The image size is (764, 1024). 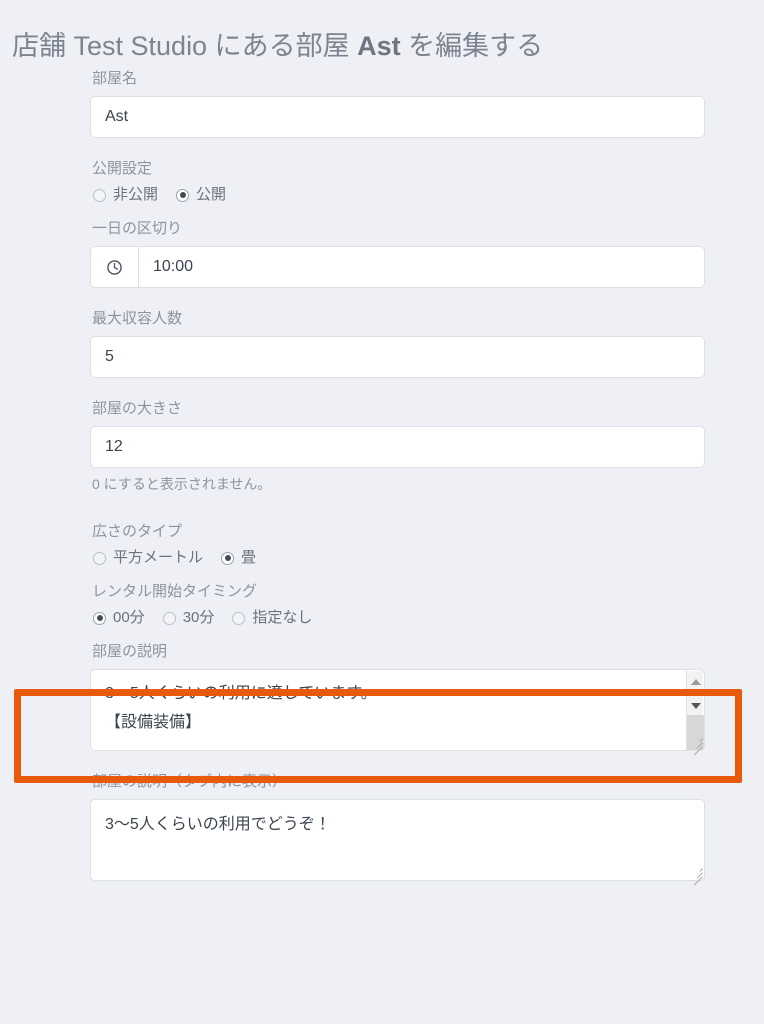 I want to click on room-size-helper-text: 0 にすると表示されません。, so click(x=182, y=484).